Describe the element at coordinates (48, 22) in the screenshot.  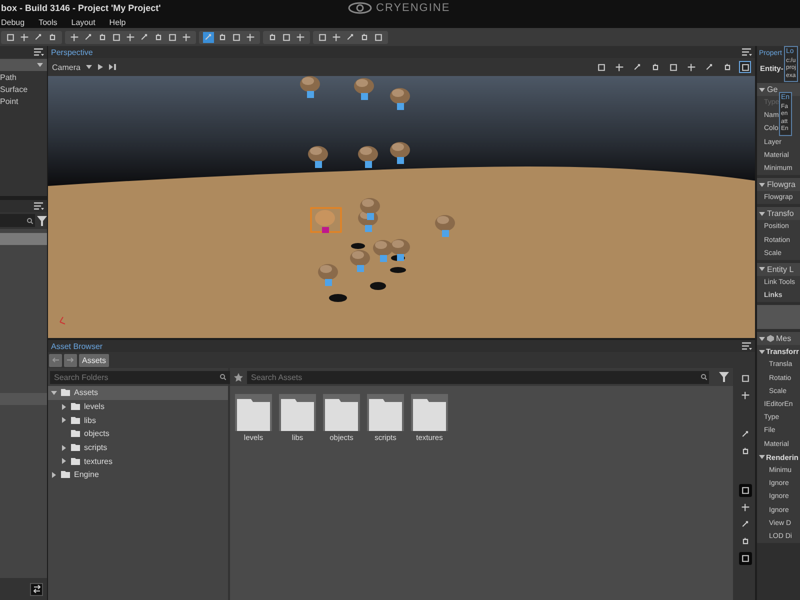
I see `menu-item: Tools` at that location.